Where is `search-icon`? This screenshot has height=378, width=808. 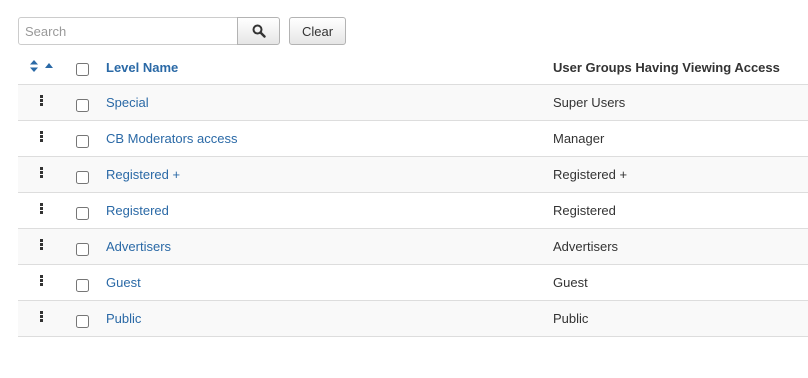 search-icon is located at coordinates (259, 31).